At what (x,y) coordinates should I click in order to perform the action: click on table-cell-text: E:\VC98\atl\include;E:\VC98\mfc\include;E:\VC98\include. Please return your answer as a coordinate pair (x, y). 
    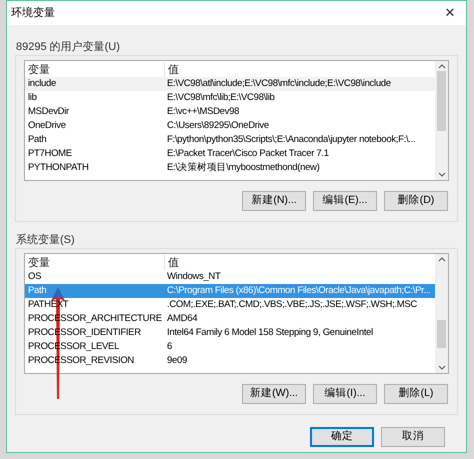
    Looking at the image, I should click on (278, 83).